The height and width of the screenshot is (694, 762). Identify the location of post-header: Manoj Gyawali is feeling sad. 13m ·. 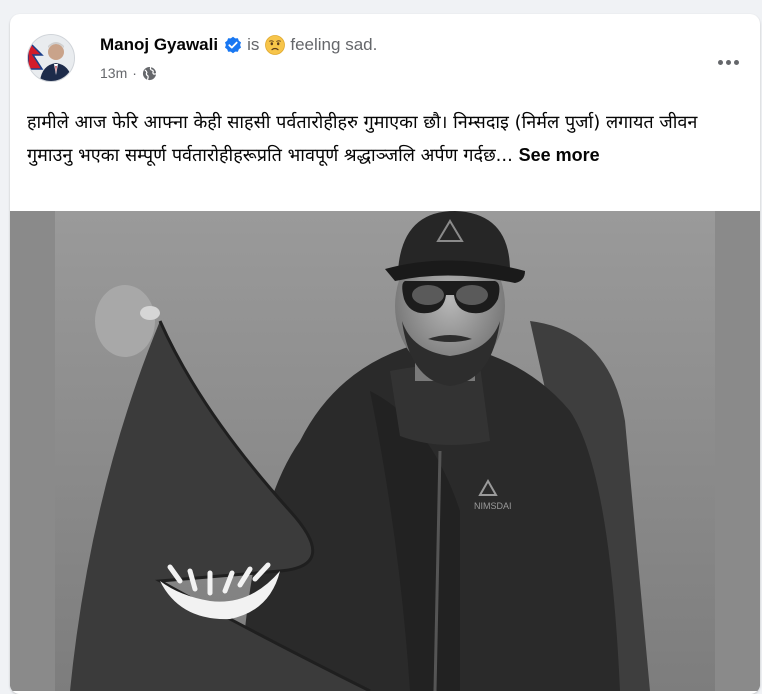
(385, 54).